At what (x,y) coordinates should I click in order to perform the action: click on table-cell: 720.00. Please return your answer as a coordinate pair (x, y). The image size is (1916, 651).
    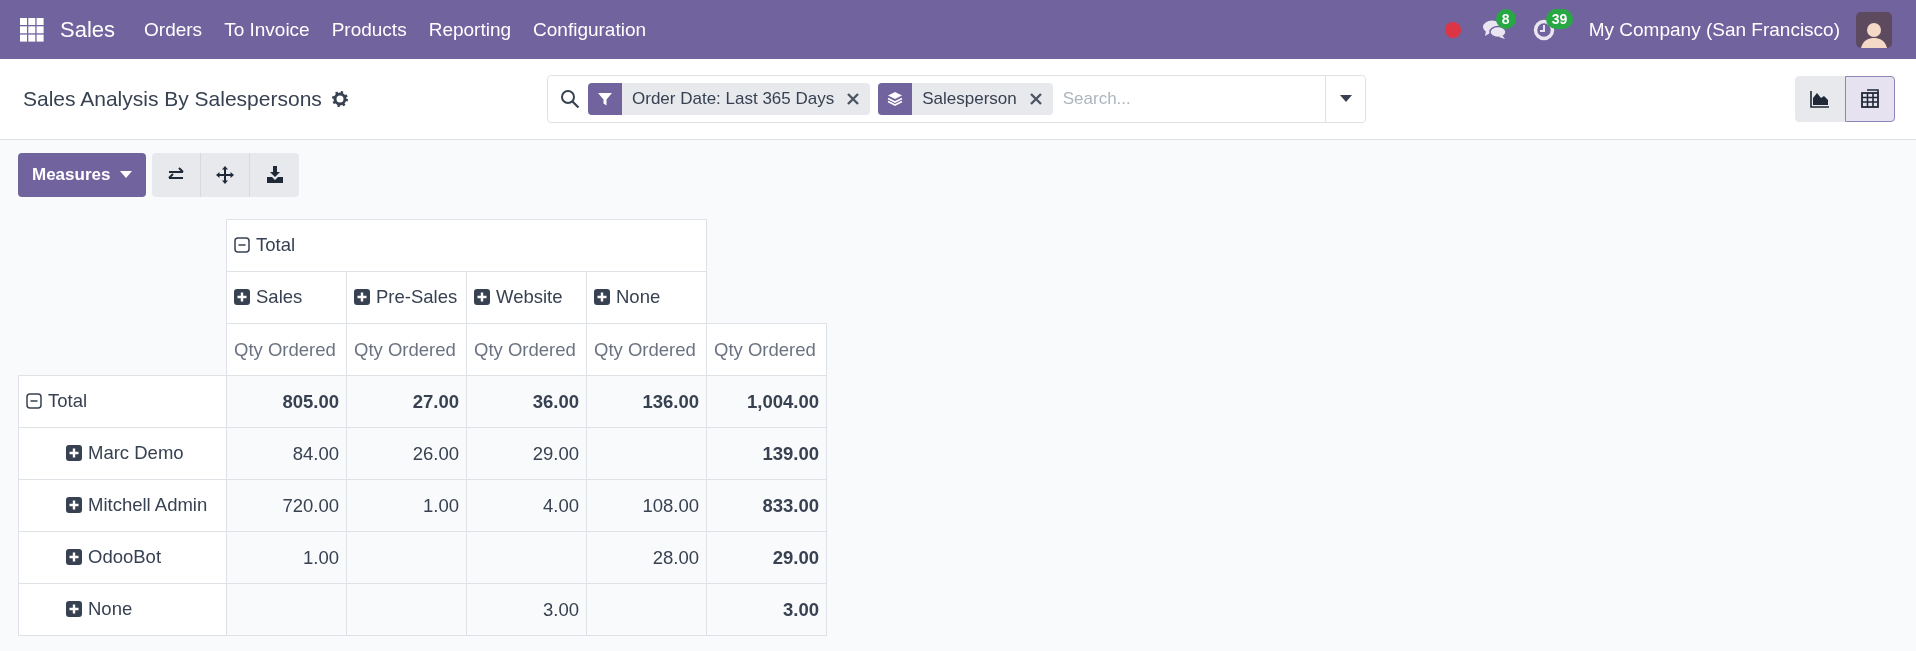
    Looking at the image, I should click on (286, 505).